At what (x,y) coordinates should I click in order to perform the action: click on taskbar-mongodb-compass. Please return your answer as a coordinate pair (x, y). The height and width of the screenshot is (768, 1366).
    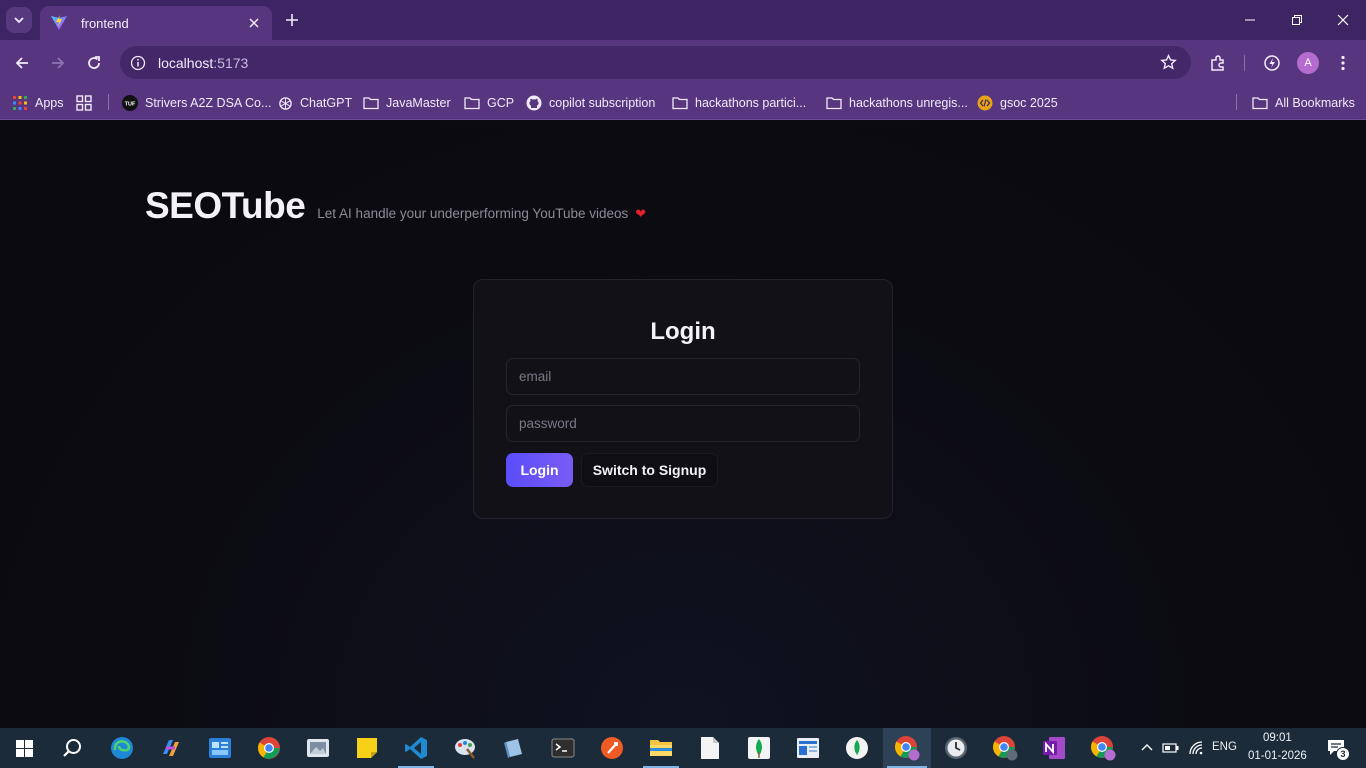
    Looking at the image, I should click on (759, 748).